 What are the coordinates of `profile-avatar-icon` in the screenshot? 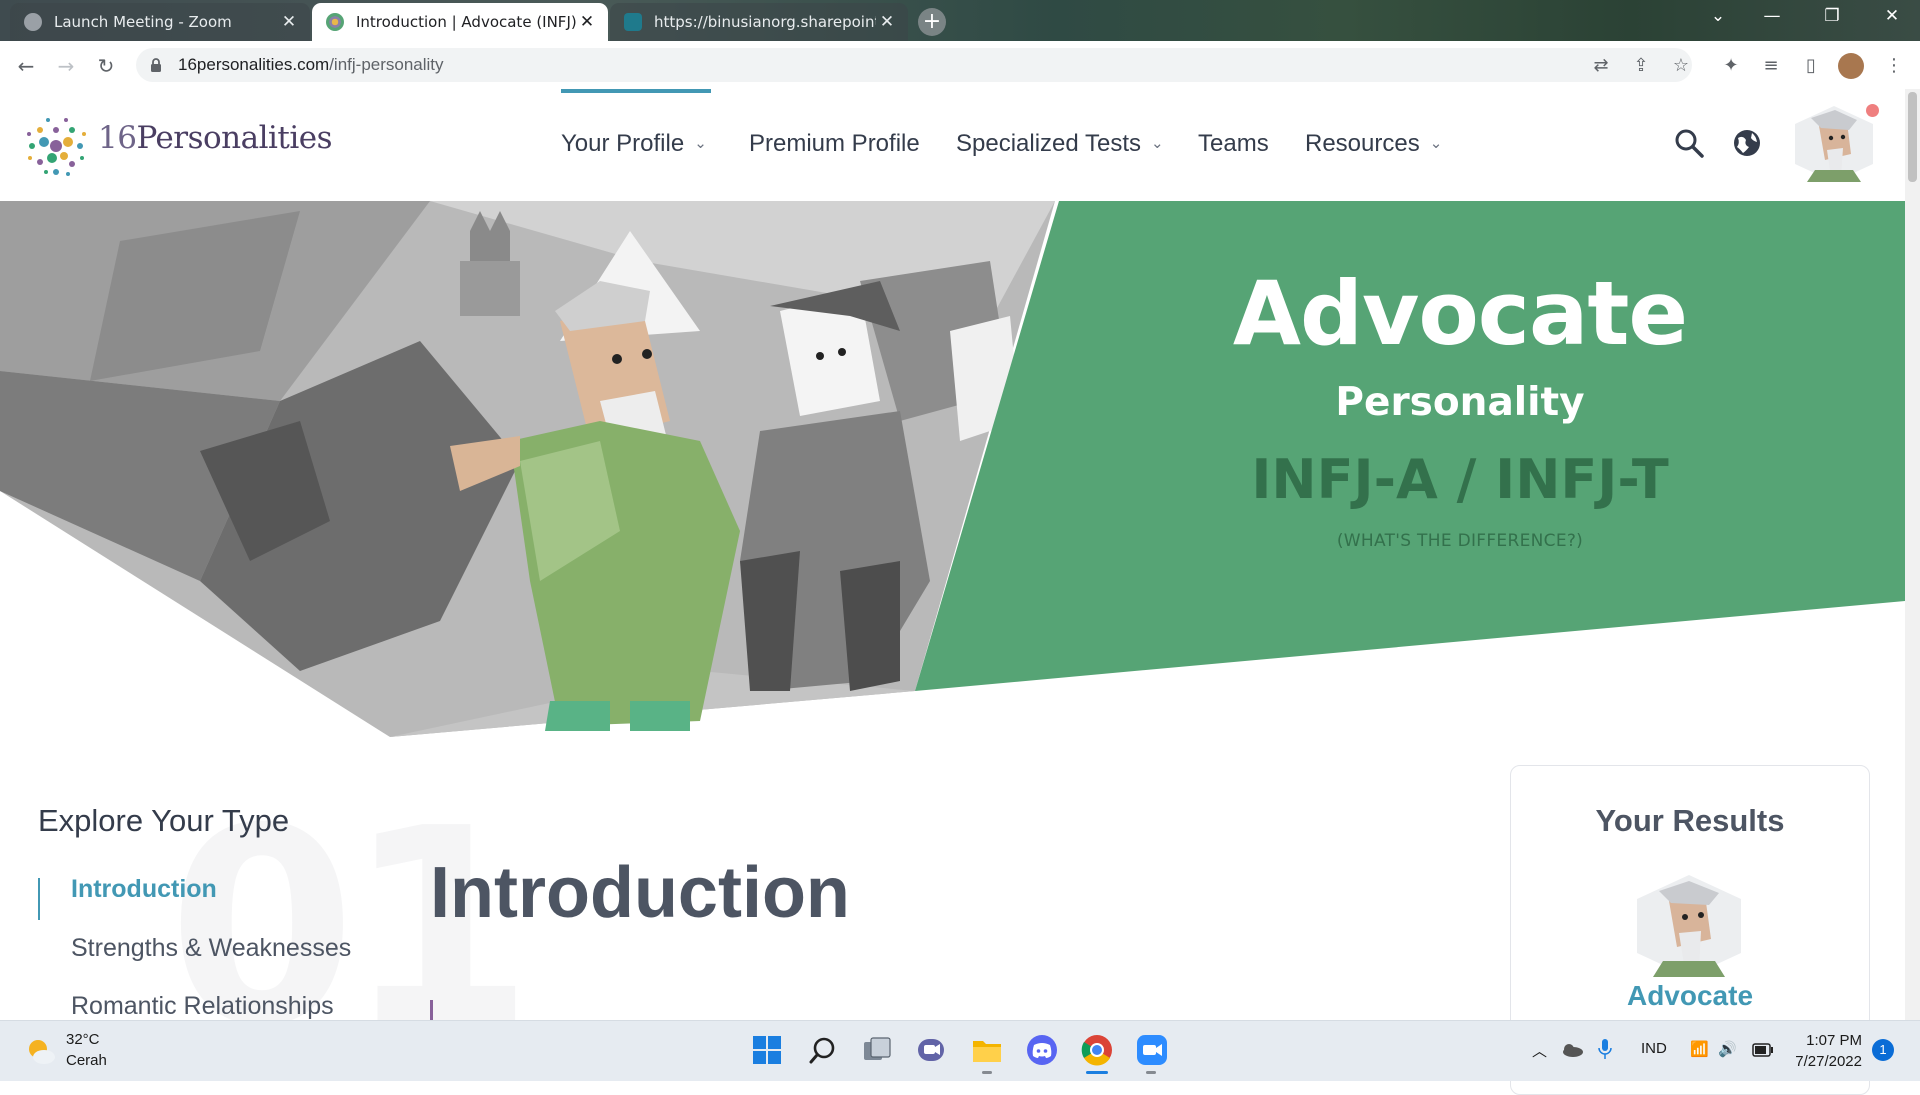 It's located at (1851, 66).